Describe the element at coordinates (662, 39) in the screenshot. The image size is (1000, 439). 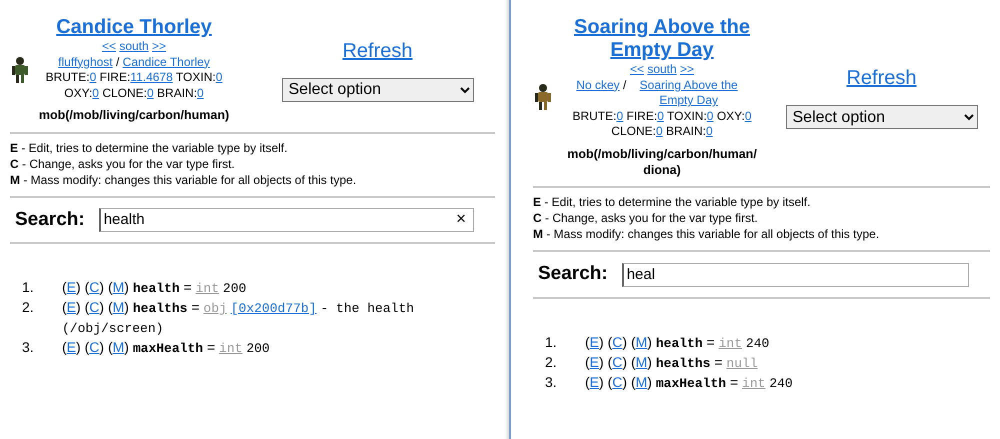
I see `mob-name-link: Soaring Above the Empty Day` at that location.